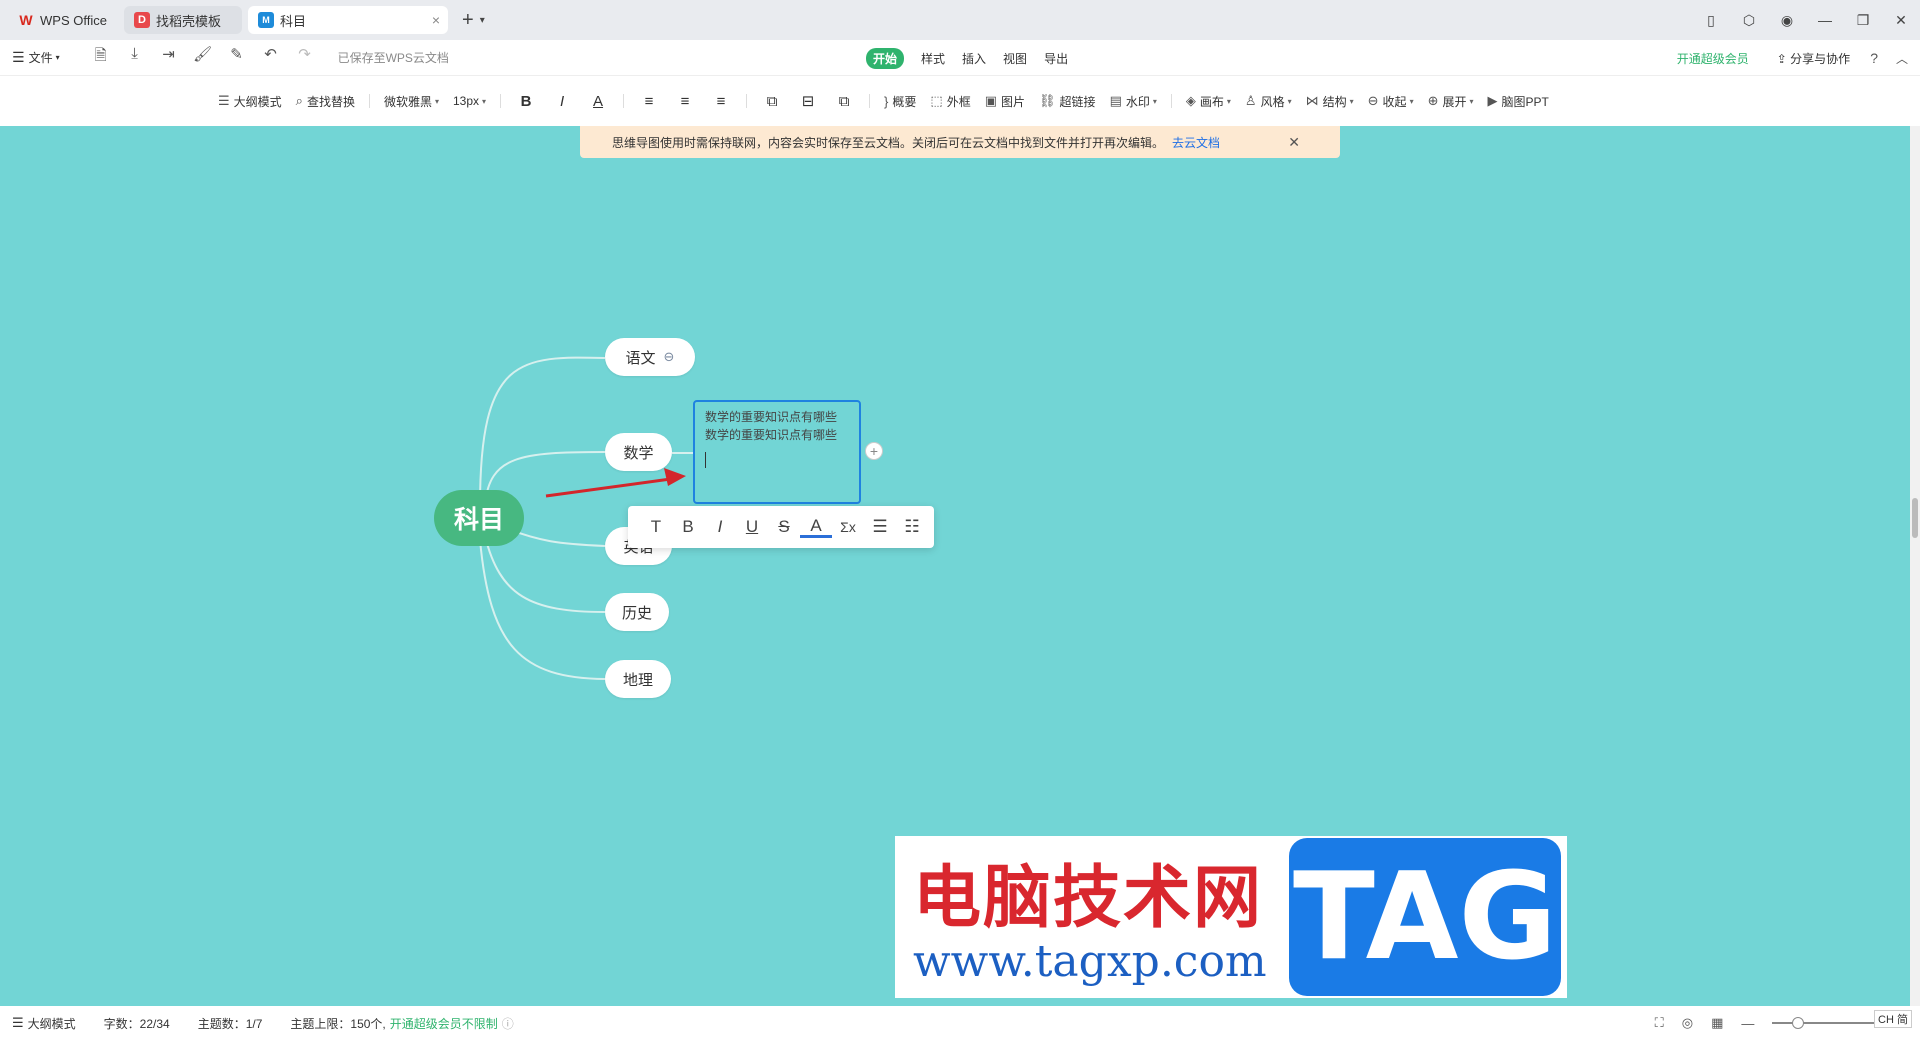  What do you see at coordinates (848, 527) in the screenshot?
I see `formula-icon: Σx` at bounding box center [848, 527].